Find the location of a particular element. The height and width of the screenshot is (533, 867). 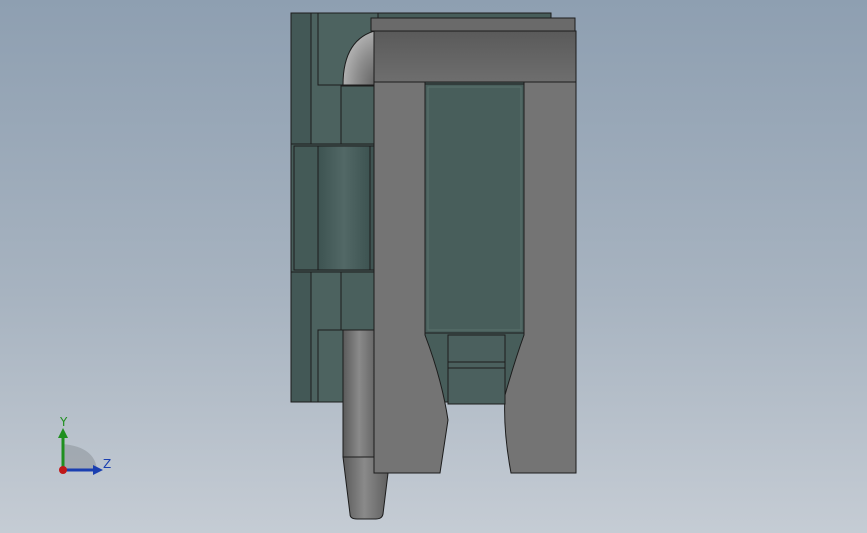

origin-dot is located at coordinates (63, 470).